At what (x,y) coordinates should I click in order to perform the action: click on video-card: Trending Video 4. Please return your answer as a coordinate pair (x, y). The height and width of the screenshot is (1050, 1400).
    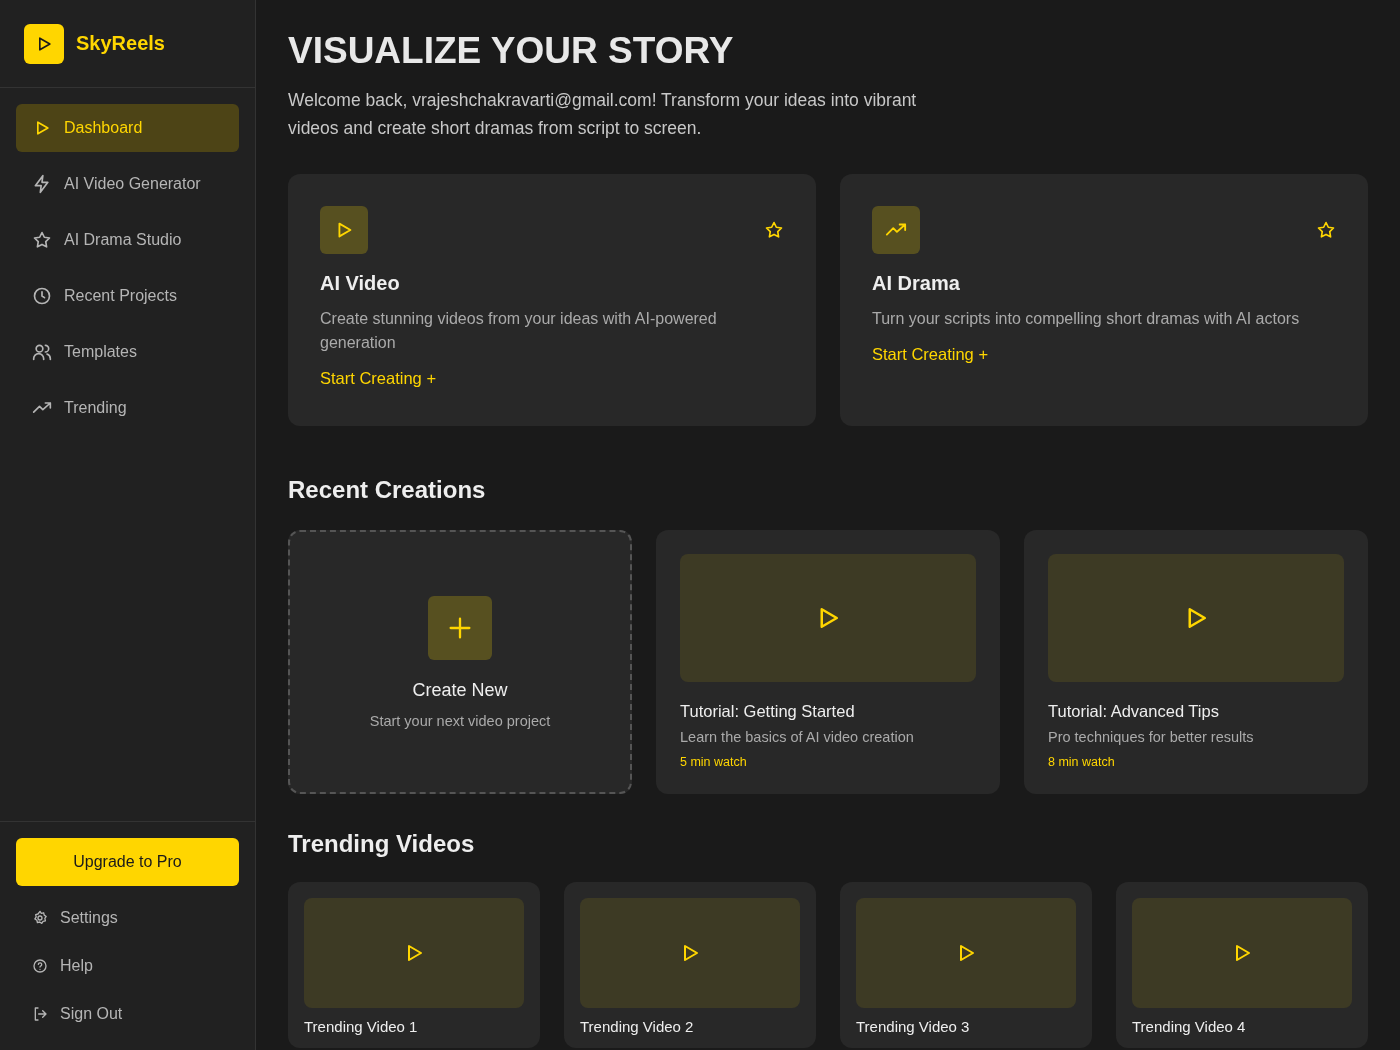
    Looking at the image, I should click on (1242, 965).